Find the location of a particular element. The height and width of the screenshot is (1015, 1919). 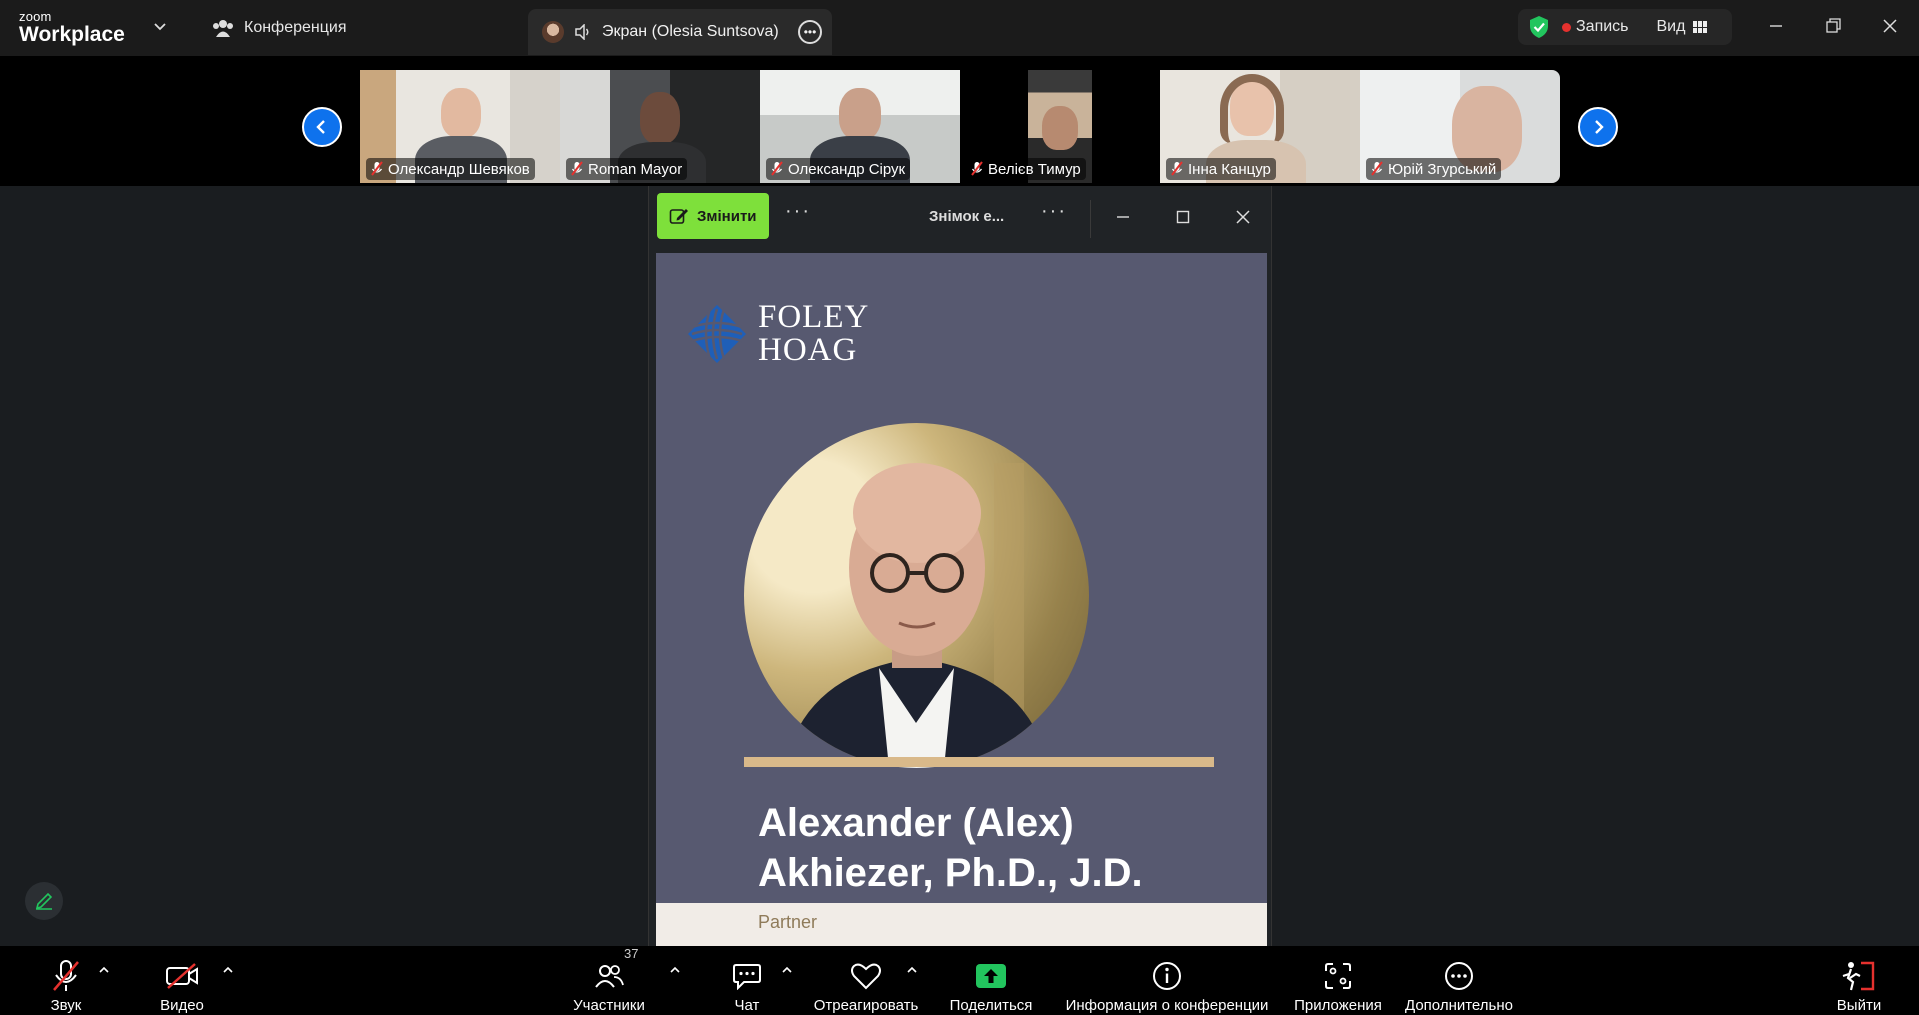

participant-tile: Roman Mayor is located at coordinates (660, 126).